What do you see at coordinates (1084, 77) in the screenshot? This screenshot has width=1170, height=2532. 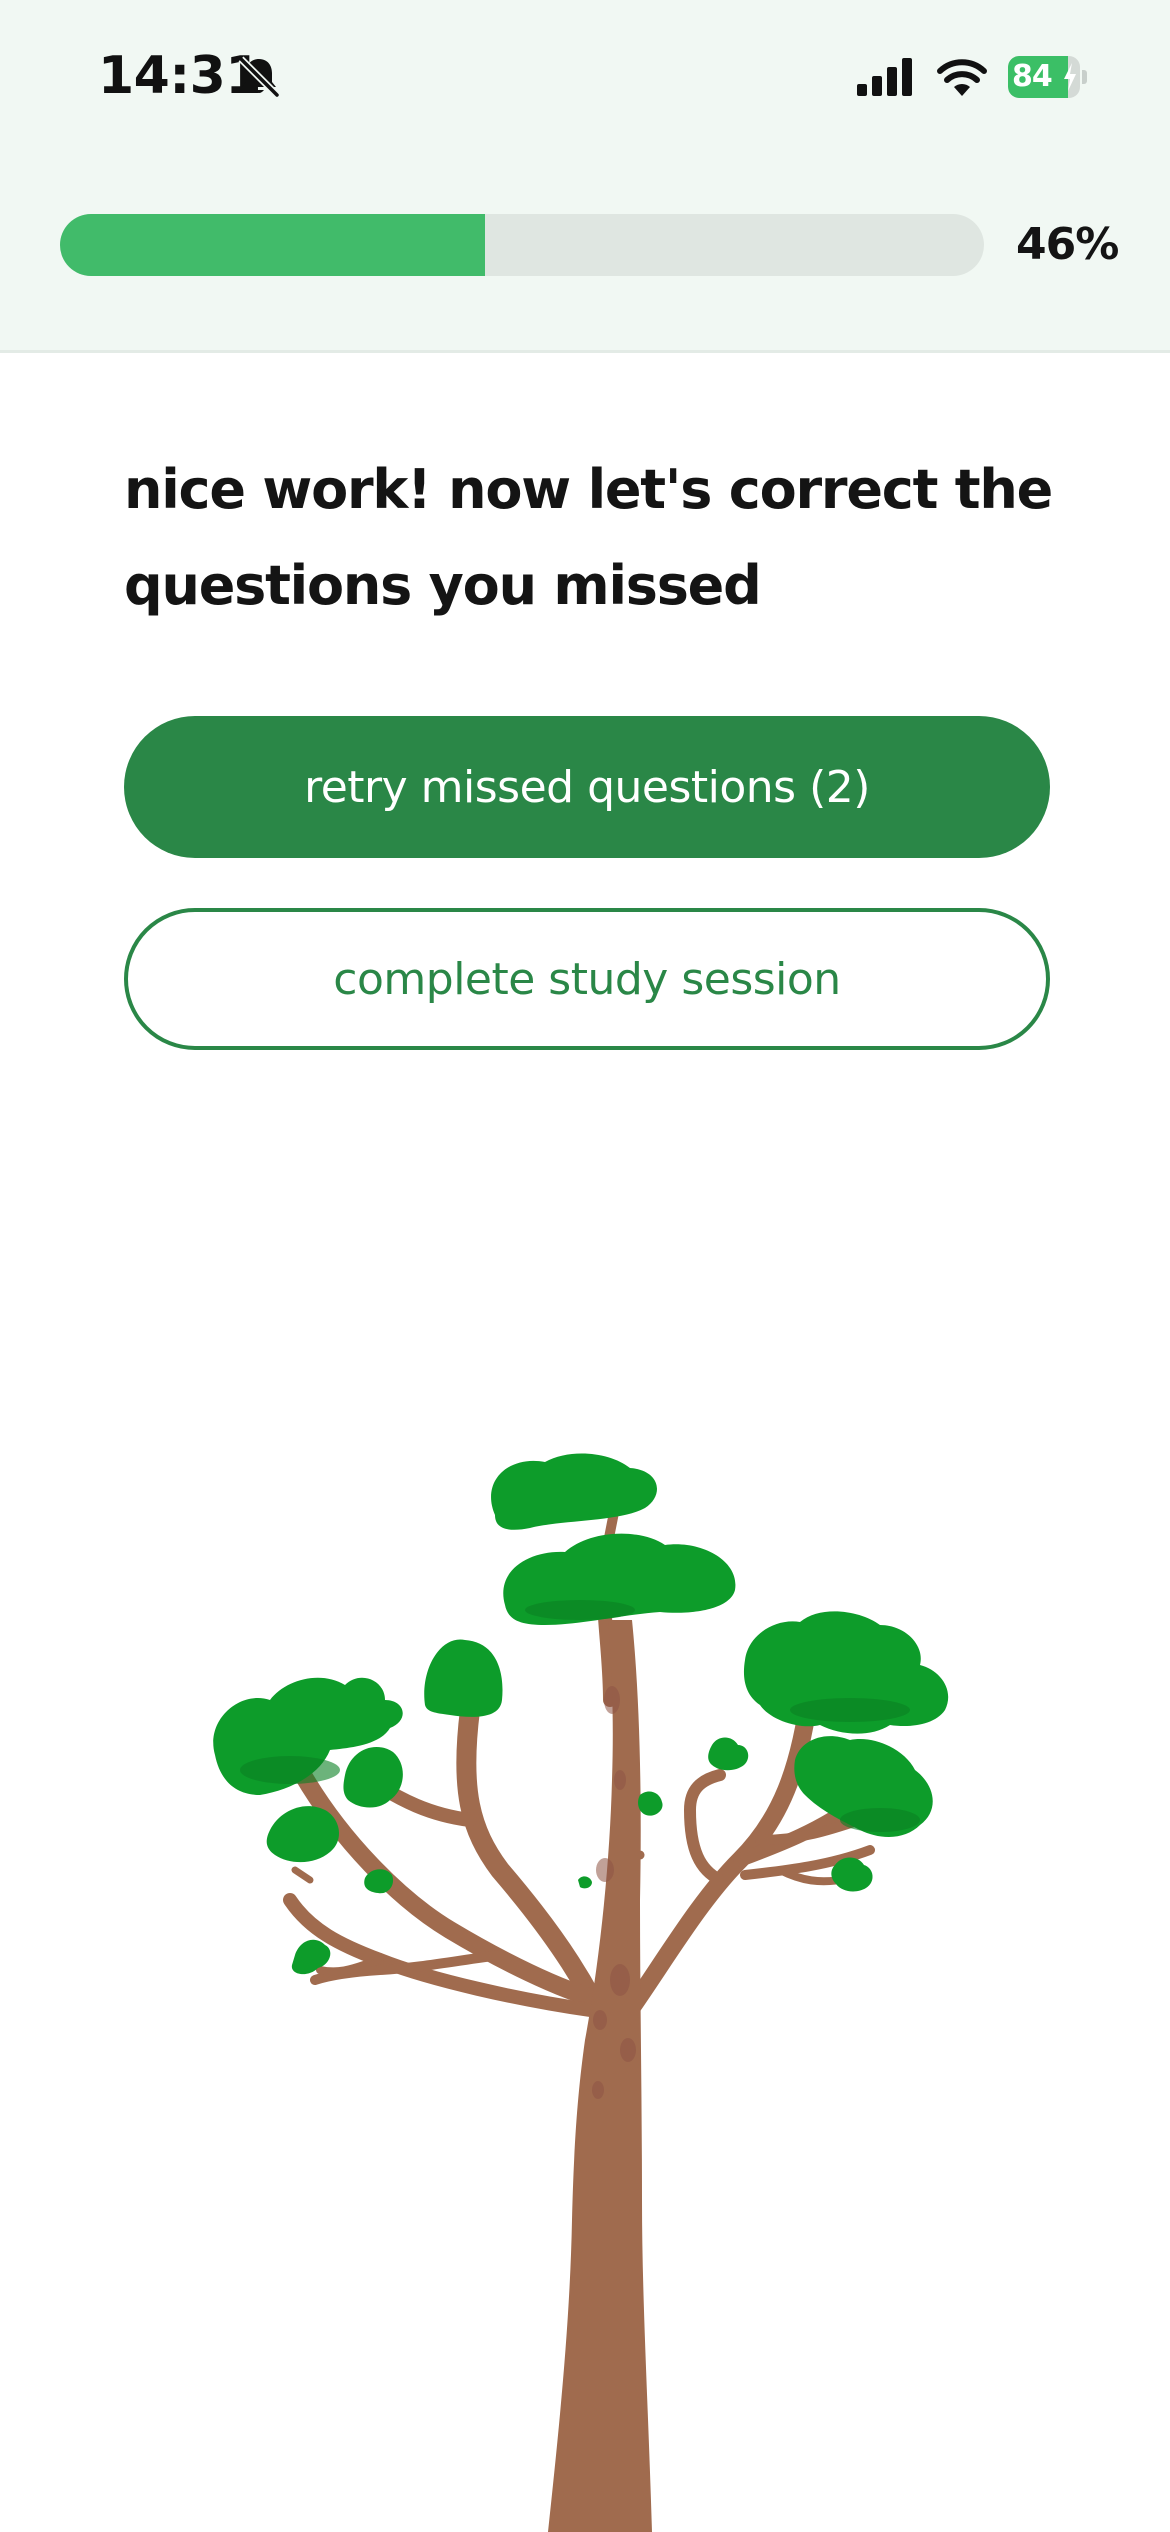 I see `battery-cap` at bounding box center [1084, 77].